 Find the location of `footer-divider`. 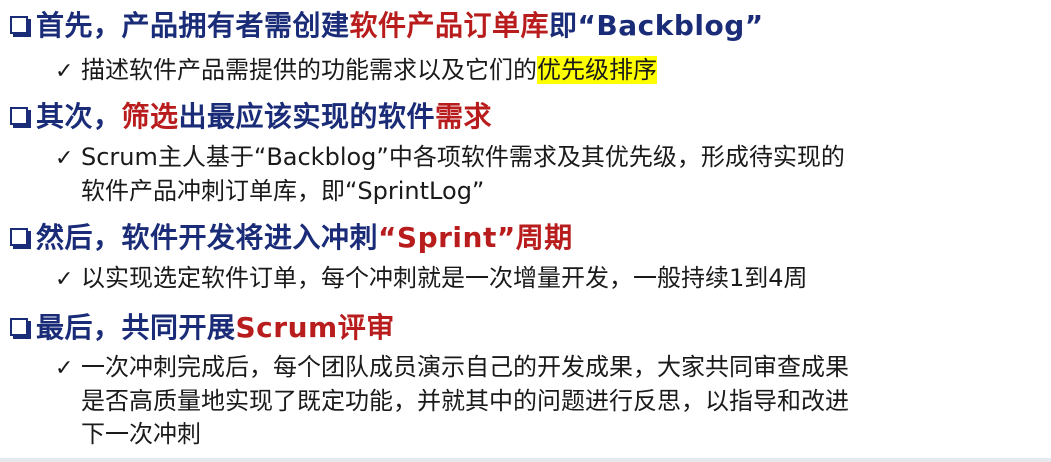

footer-divider is located at coordinates (525, 460).